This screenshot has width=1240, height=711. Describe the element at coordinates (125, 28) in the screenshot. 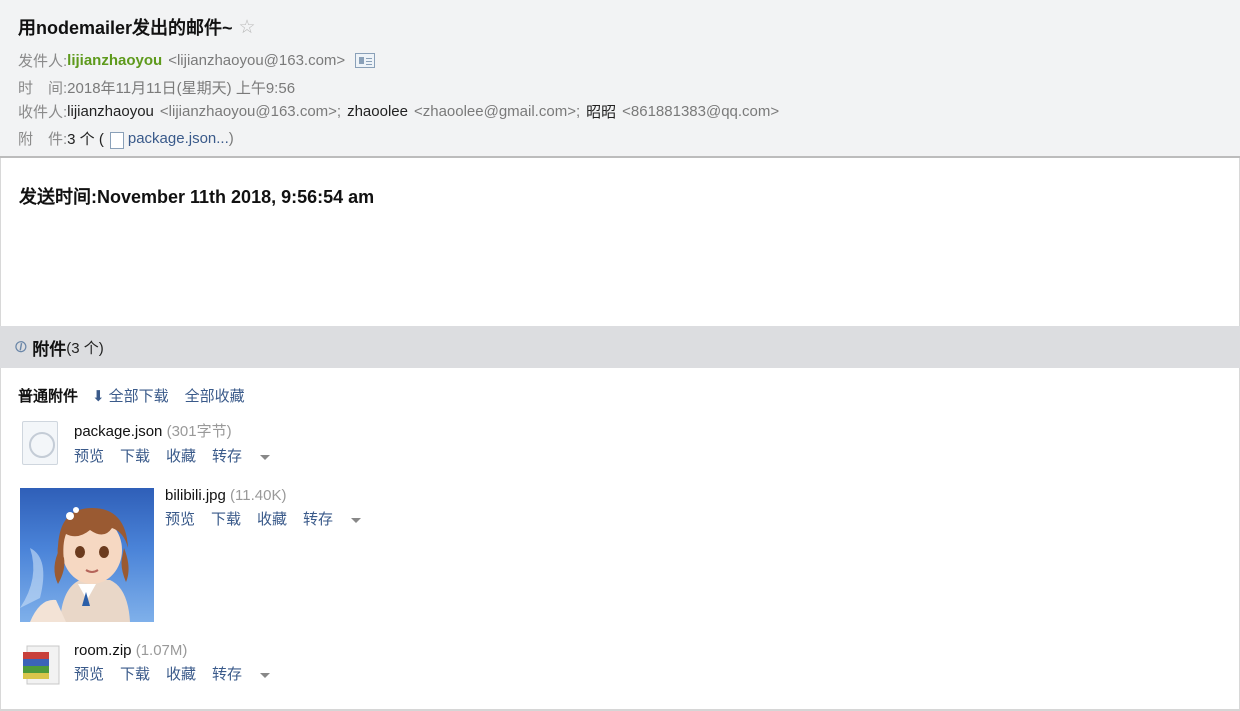

I see `subject-text: 用nodemailer发出的邮件~` at that location.